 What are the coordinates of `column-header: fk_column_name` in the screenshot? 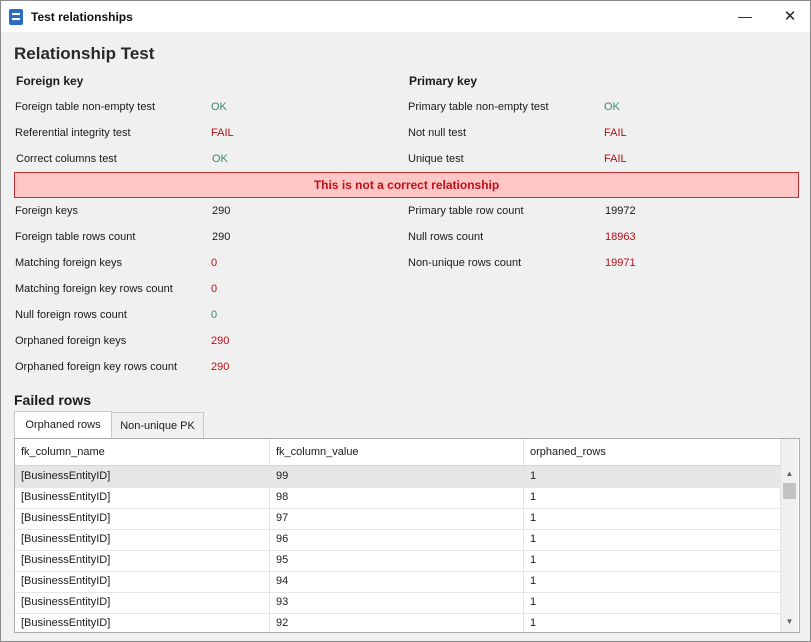 It's located at (142, 452).